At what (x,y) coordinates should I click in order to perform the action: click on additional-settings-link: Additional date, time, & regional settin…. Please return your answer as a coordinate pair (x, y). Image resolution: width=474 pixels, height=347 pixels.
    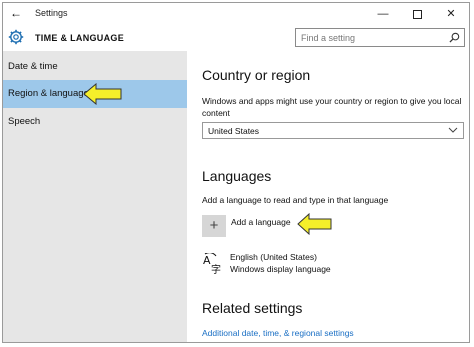
    Looking at the image, I should click on (278, 333).